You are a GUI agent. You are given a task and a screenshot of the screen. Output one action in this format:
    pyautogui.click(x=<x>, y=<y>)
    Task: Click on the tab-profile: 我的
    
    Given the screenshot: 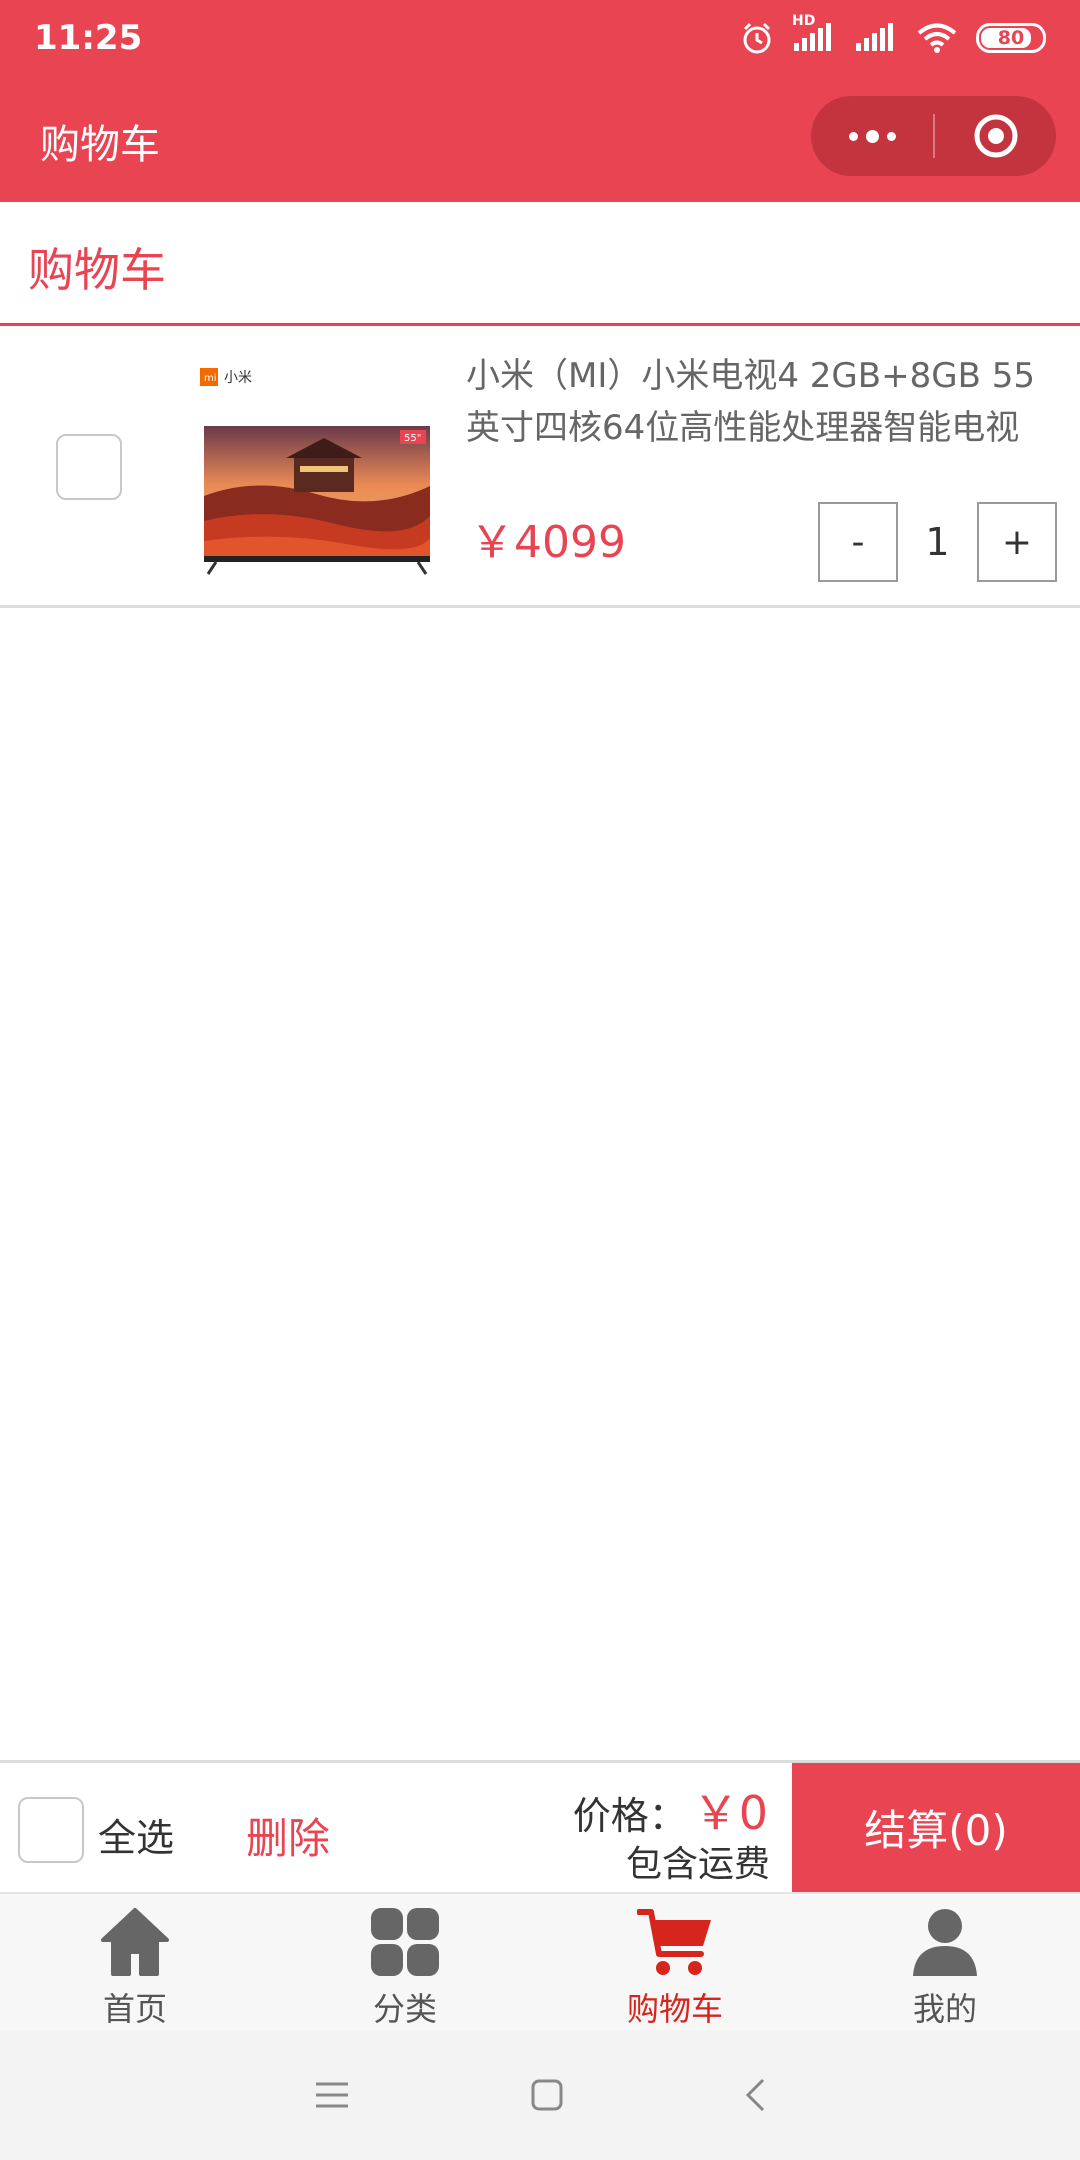 What is the action you would take?
    pyautogui.click(x=945, y=1962)
    